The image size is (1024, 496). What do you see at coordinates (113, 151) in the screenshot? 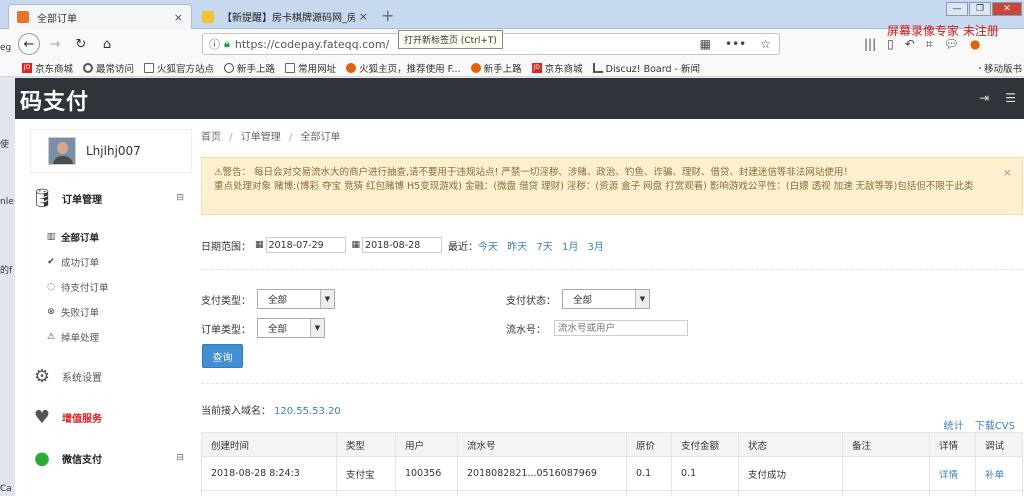
I see `username: Lhjlhj007` at bounding box center [113, 151].